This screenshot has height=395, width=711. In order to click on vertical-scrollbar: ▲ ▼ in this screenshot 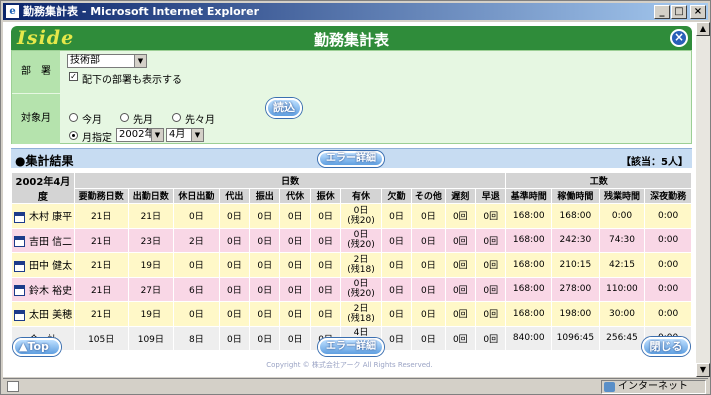, I will do `click(703, 199)`.